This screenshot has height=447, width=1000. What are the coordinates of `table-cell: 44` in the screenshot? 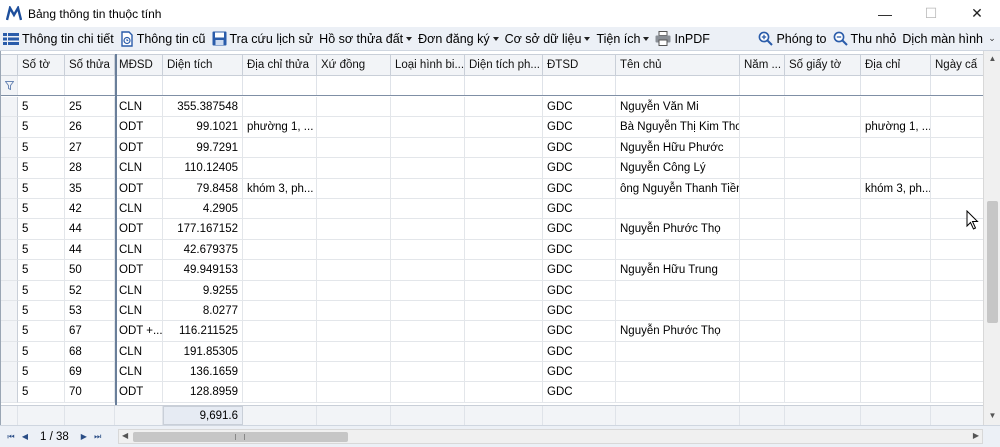 It's located at (90, 229).